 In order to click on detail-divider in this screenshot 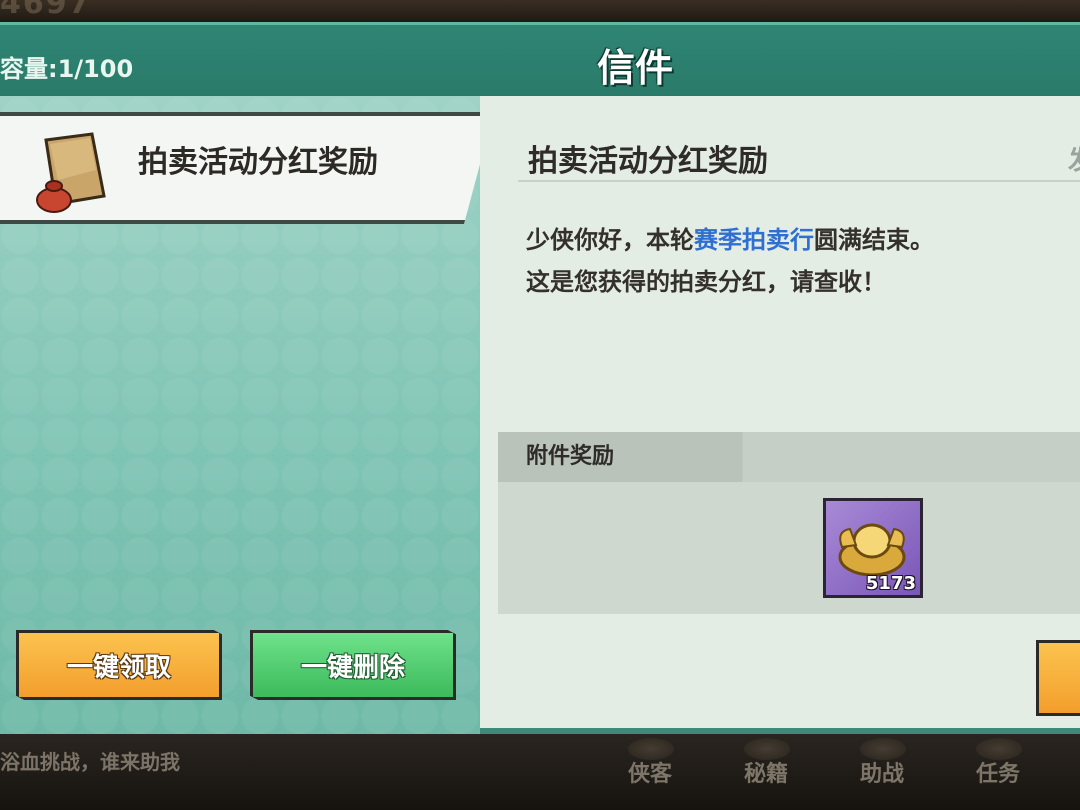, I will do `click(799, 181)`.